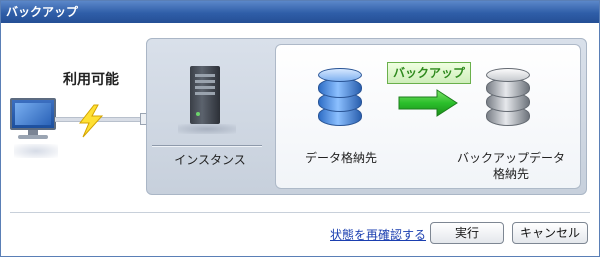  I want to click on database-icon, so click(340, 98).